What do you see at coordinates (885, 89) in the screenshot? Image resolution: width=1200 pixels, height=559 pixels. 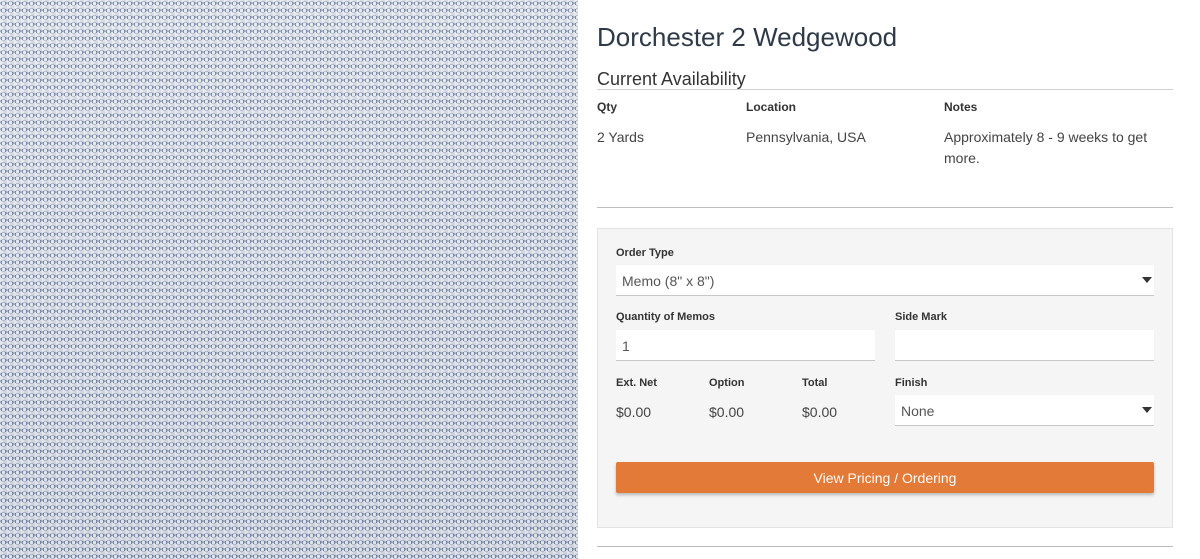 I see `availability-divider` at bounding box center [885, 89].